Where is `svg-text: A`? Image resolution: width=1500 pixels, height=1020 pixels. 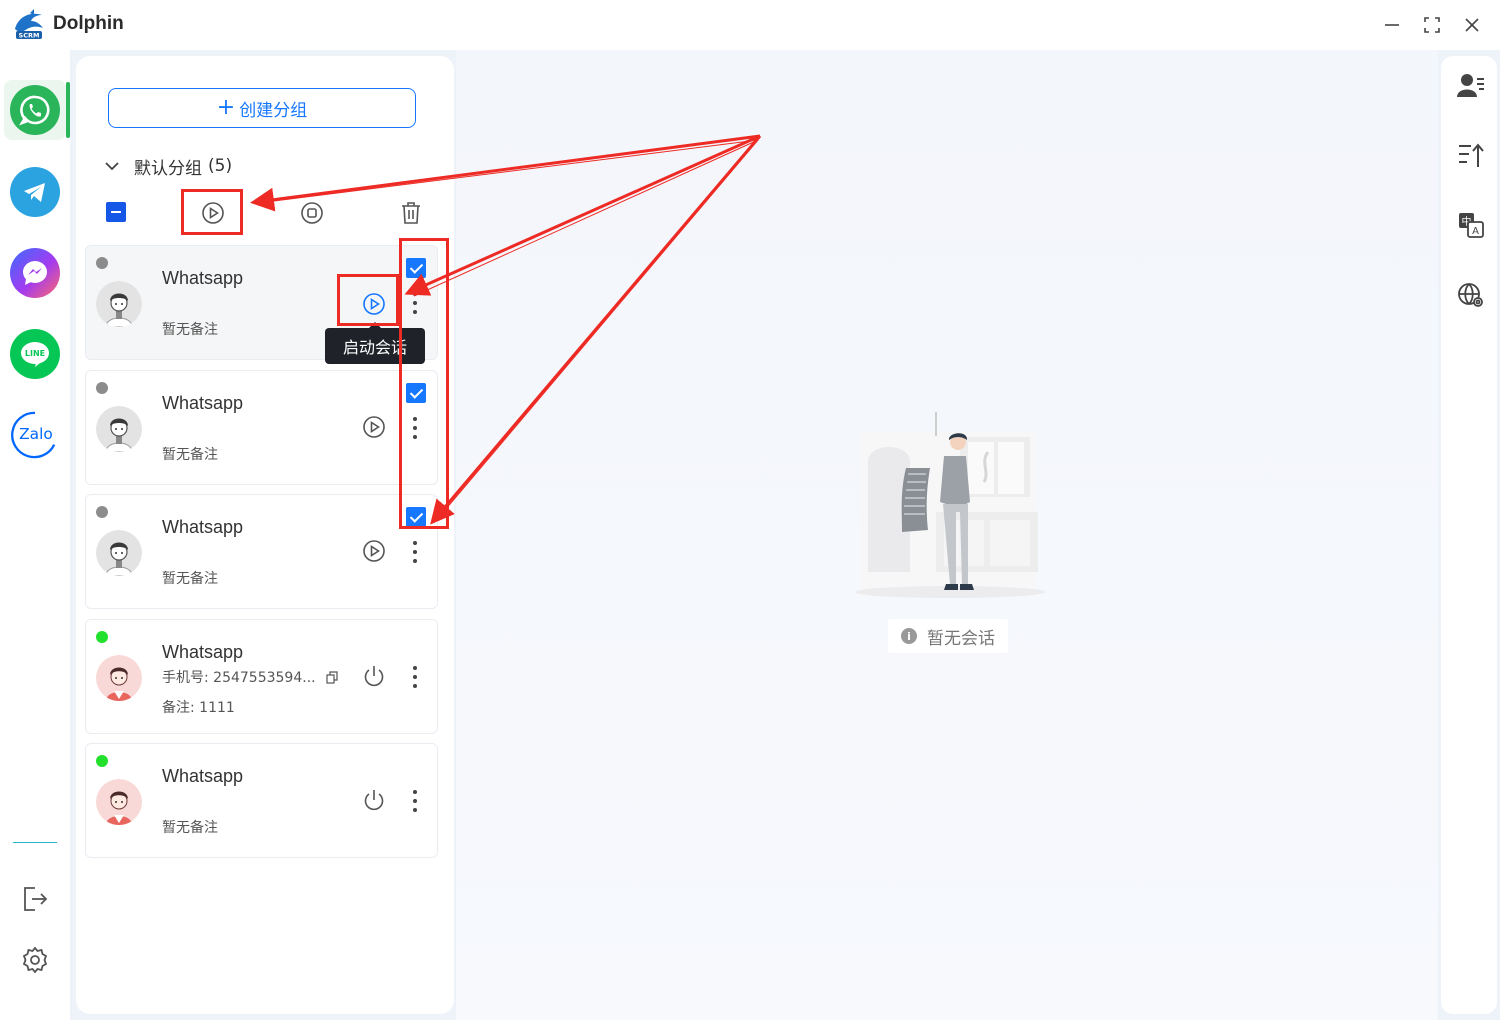
svg-text: A is located at coordinates (1475, 231).